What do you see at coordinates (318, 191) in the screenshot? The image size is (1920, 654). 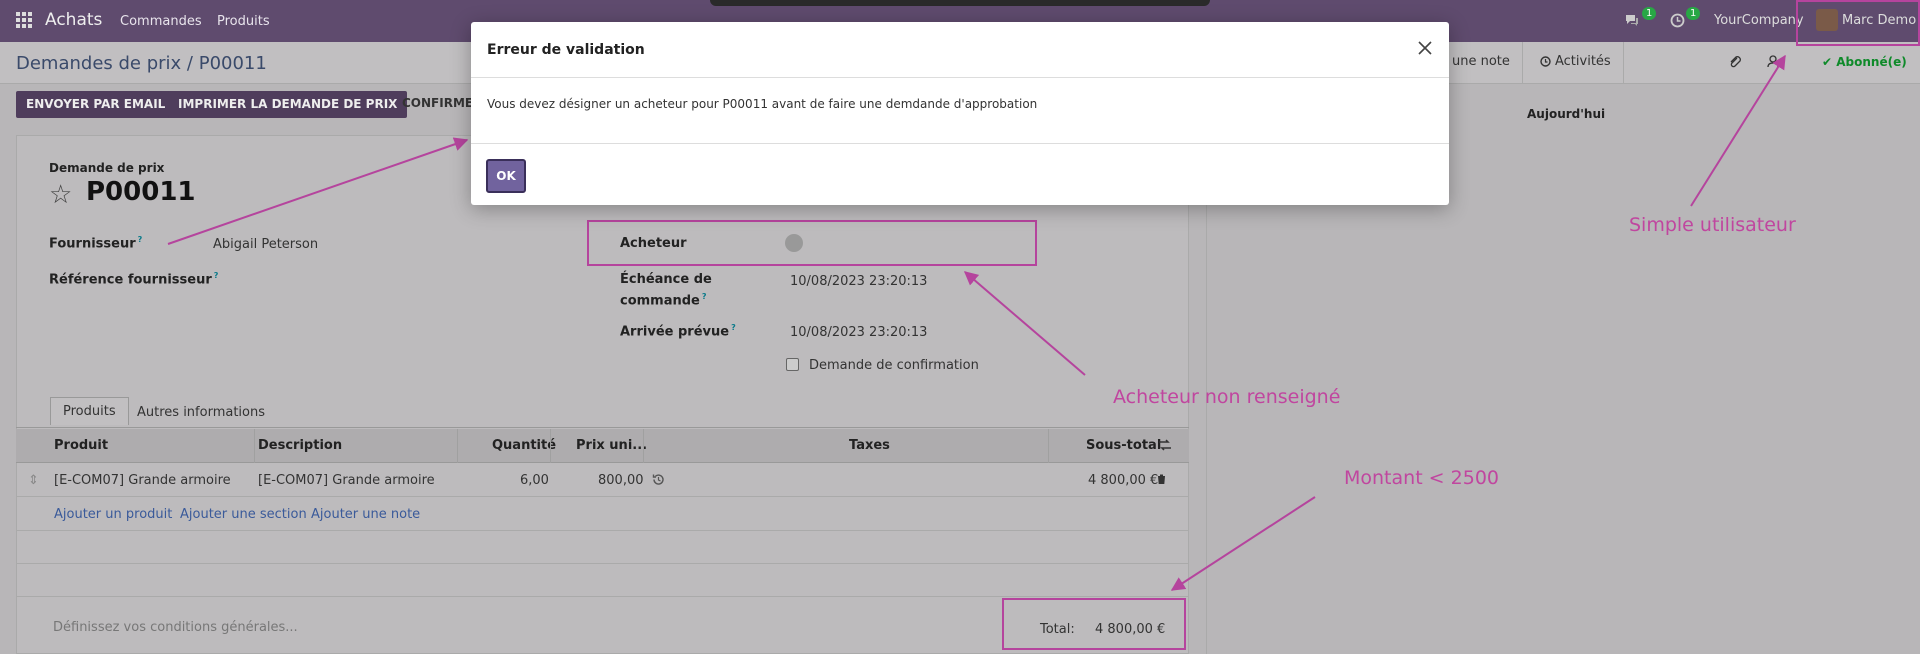 I see `arrow-to-modal` at bounding box center [318, 191].